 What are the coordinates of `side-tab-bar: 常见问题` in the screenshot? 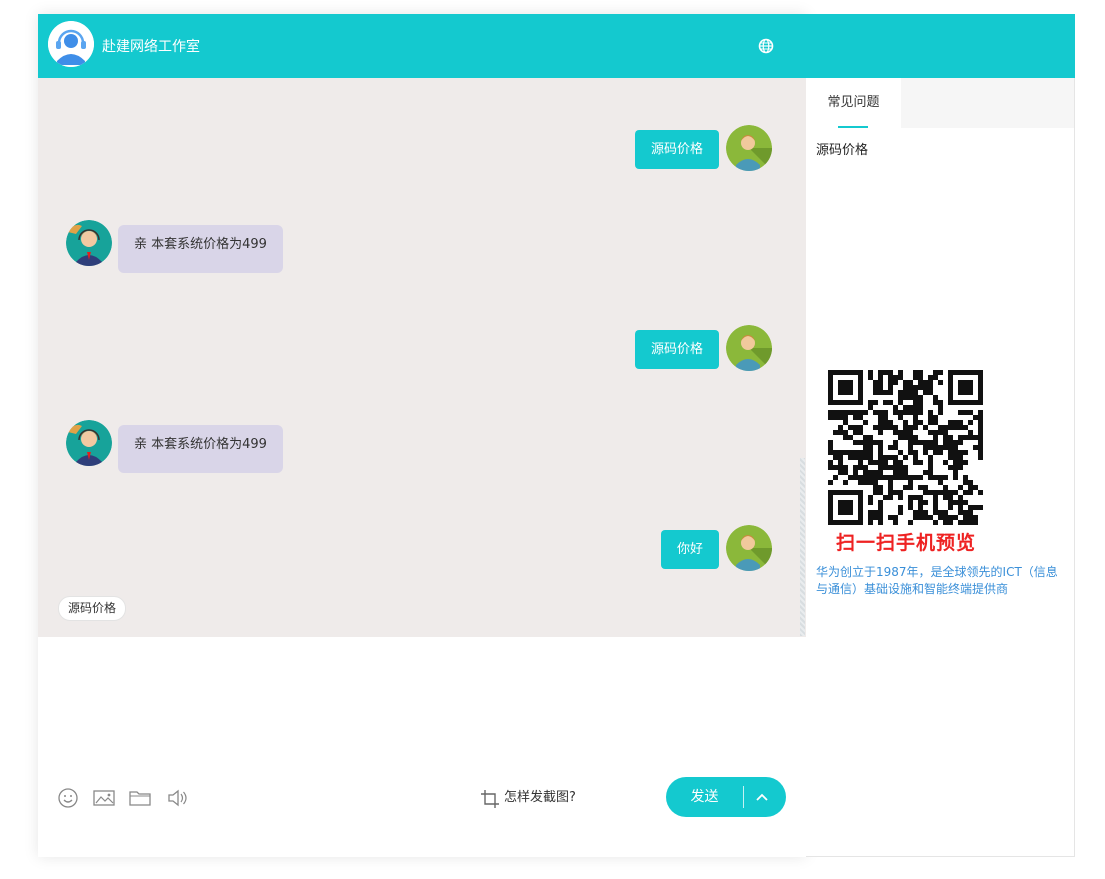 It's located at (940, 103).